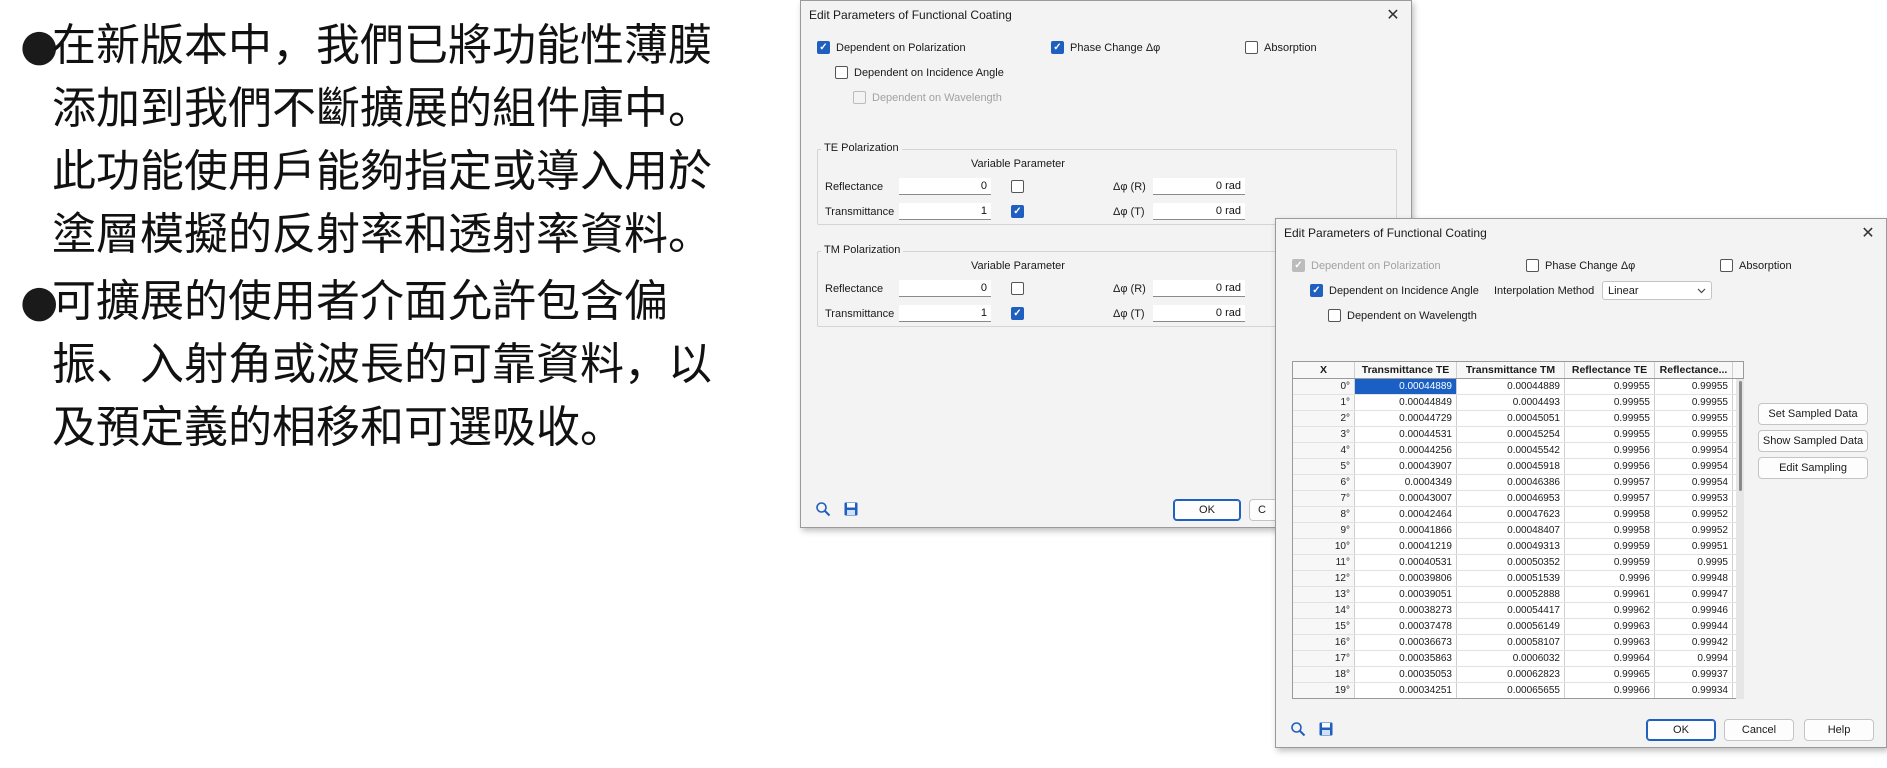 Image resolution: width=1887 pixels, height=768 pixels. I want to click on table-cell: 0.0004493, so click(1511, 402).